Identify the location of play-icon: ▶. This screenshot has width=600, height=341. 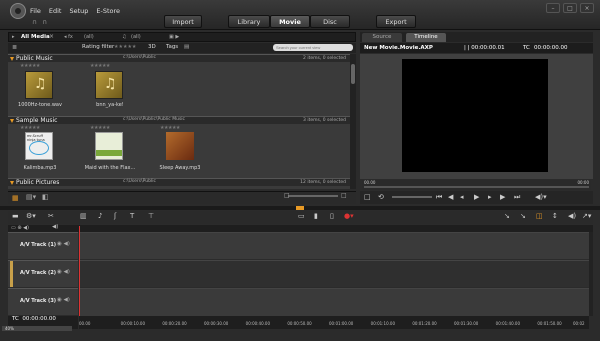
(476, 197).